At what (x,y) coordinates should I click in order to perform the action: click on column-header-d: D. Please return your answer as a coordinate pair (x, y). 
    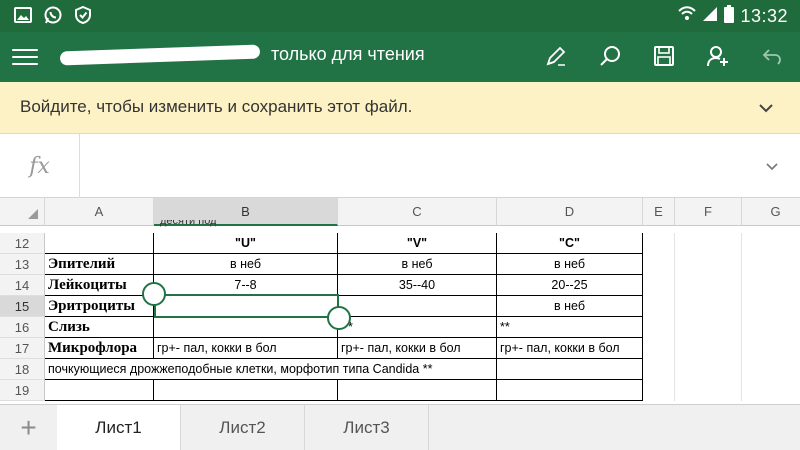
    Looking at the image, I should click on (570, 212).